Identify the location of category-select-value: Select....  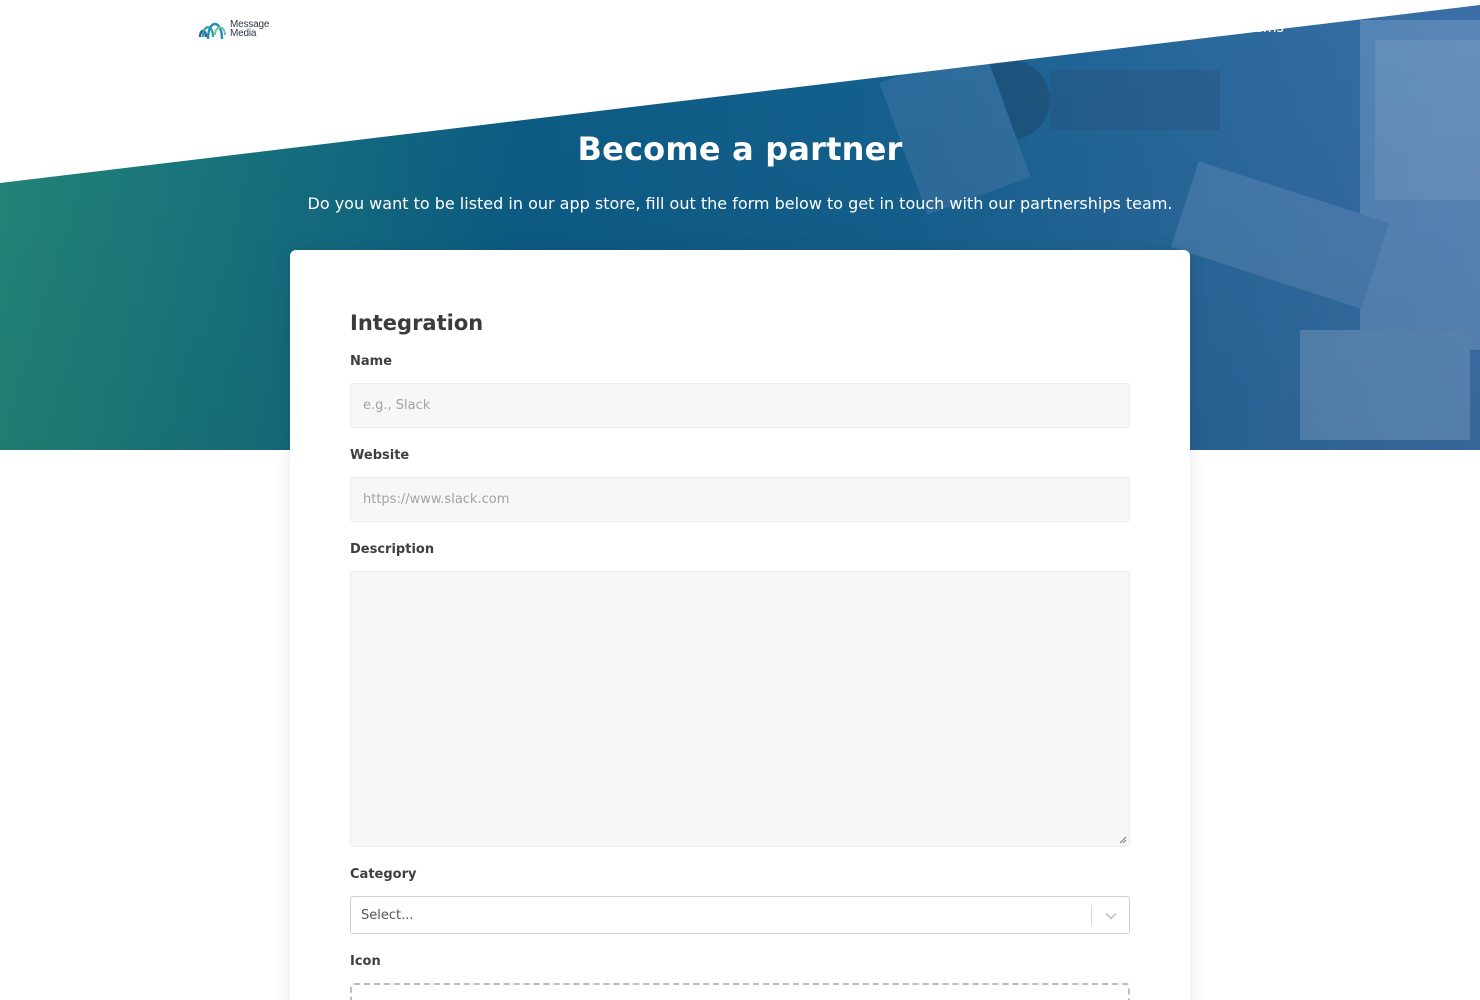
(387, 915).